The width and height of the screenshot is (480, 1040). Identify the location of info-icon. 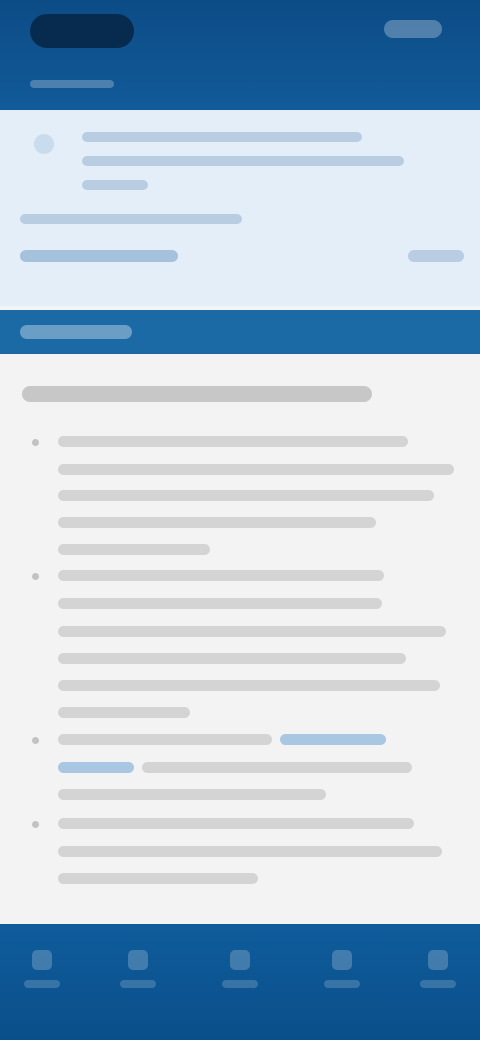
(44, 144).